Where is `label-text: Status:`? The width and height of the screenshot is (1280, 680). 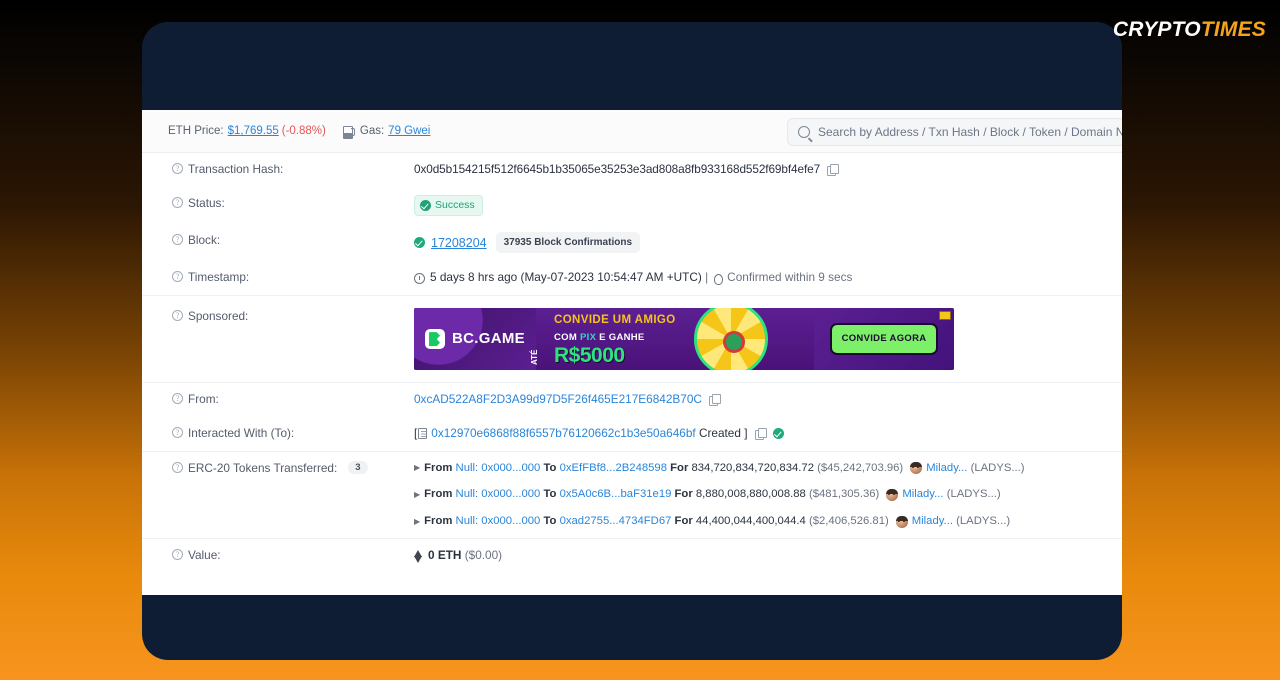
label-text: Status: is located at coordinates (206, 202).